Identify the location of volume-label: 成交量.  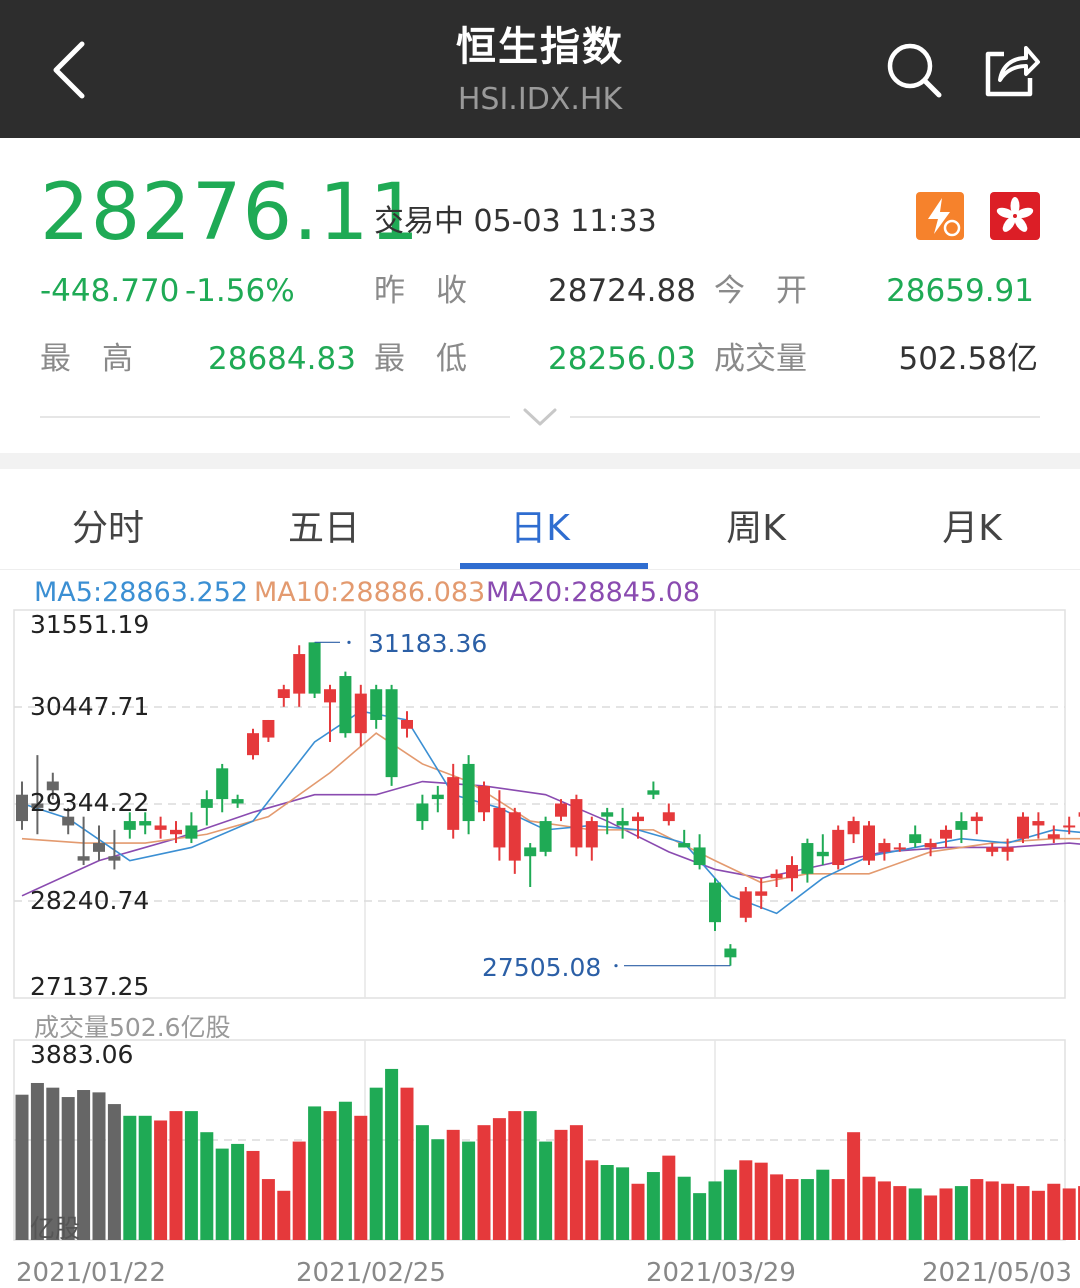
(760, 359).